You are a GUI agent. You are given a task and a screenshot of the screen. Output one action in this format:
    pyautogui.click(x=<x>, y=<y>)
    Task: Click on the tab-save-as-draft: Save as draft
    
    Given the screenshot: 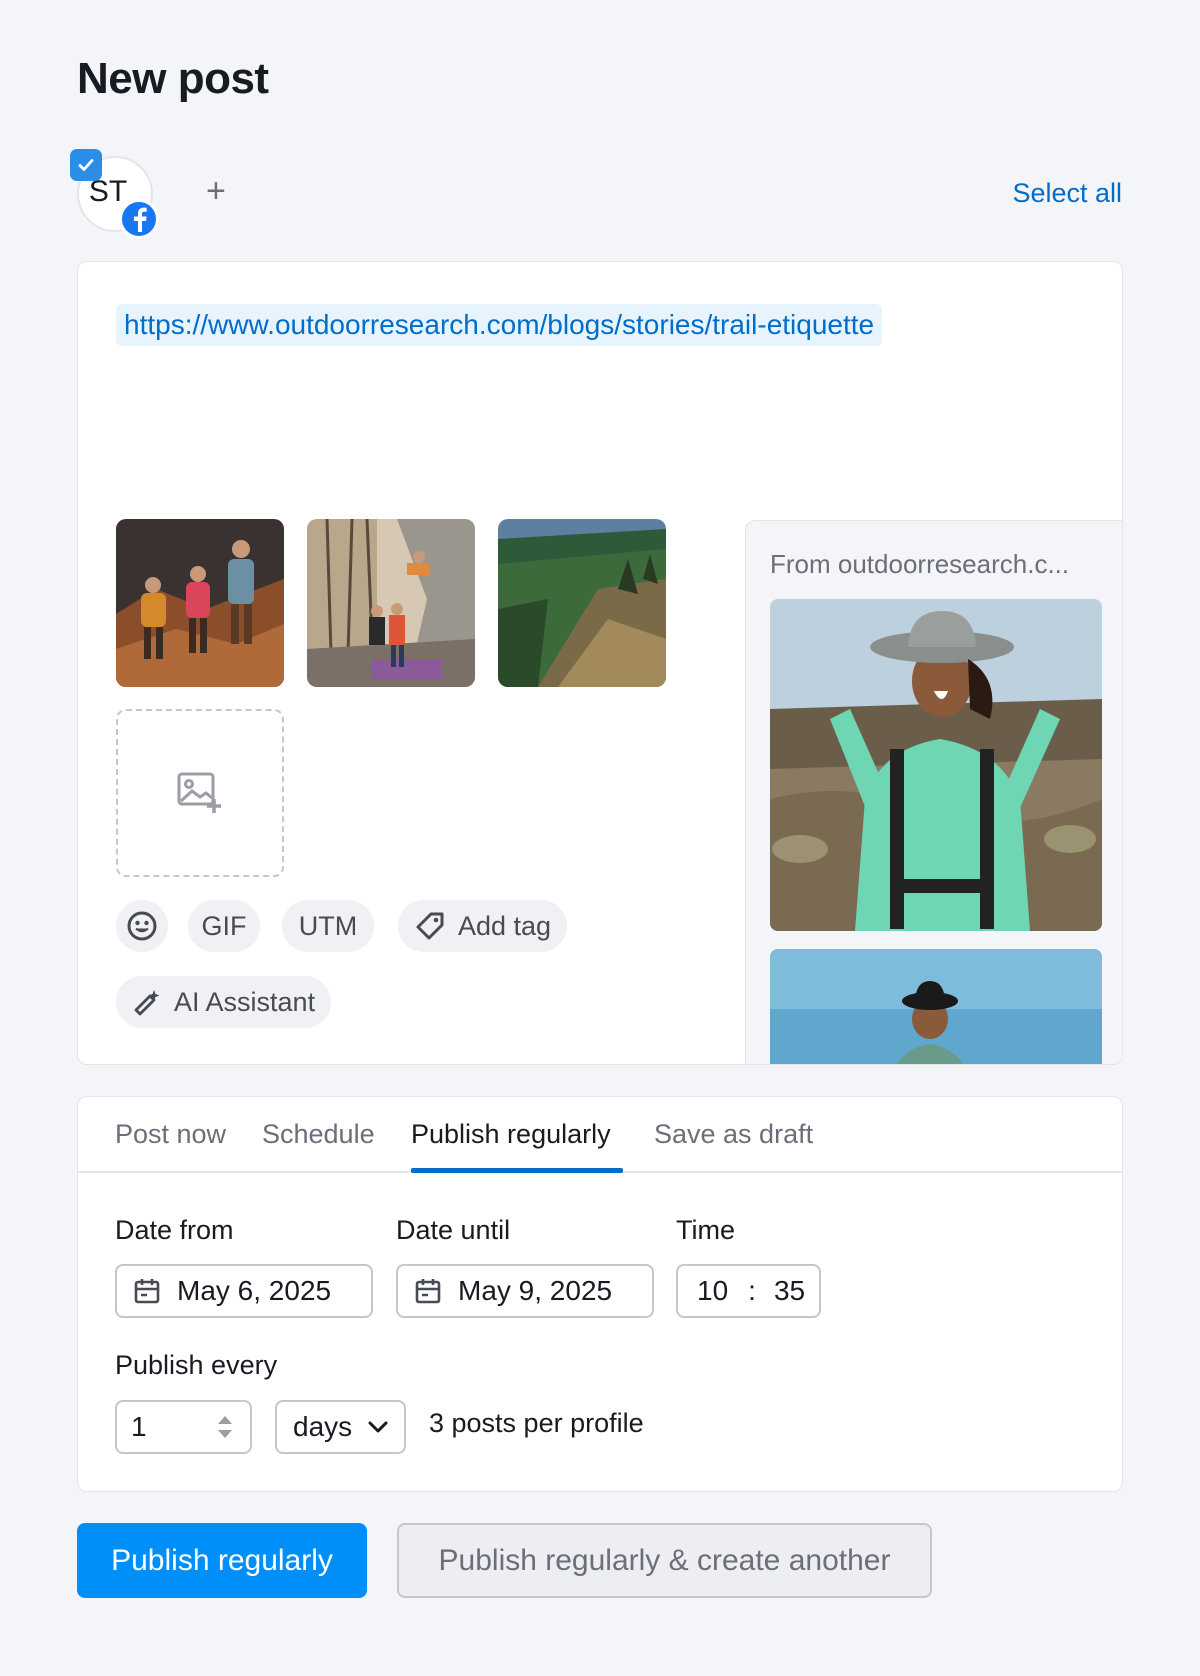 What is the action you would take?
    pyautogui.click(x=733, y=1134)
    